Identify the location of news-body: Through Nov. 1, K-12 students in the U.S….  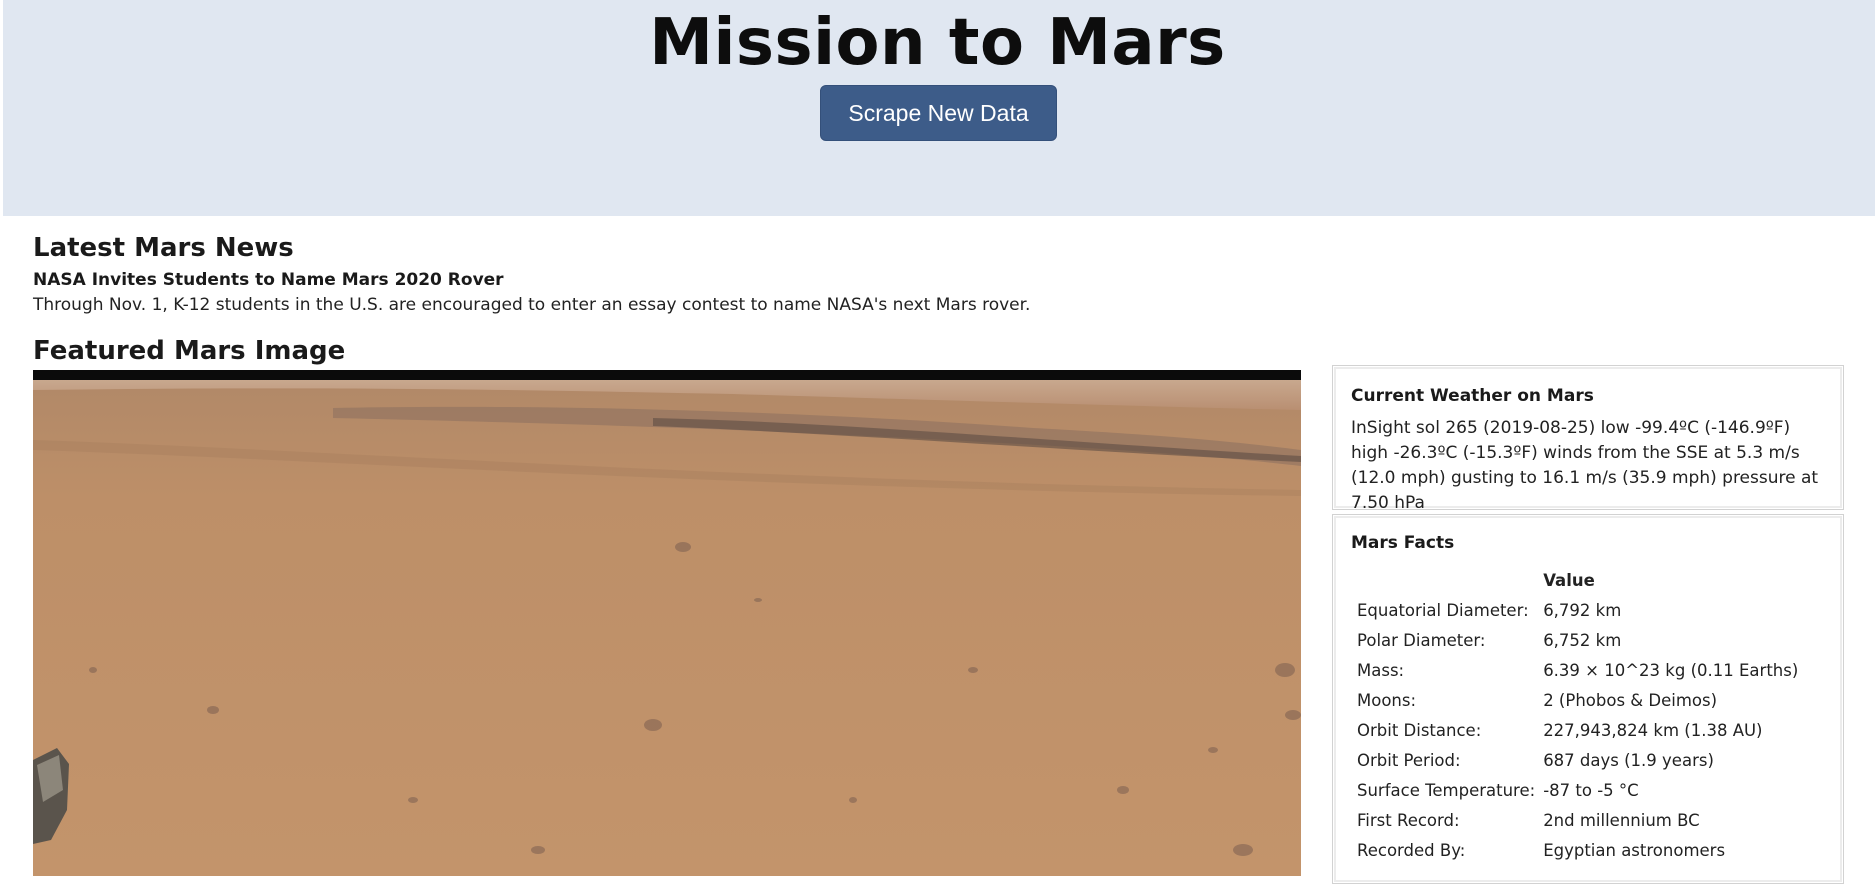
(532, 305).